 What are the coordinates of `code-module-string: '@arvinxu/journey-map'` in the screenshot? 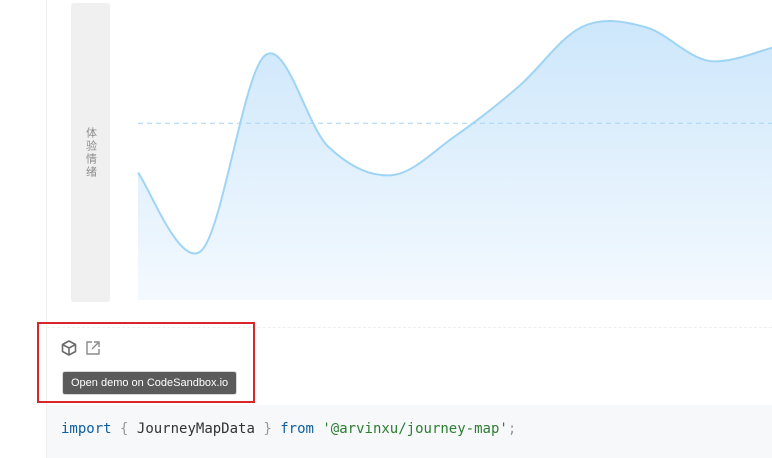 It's located at (415, 429).